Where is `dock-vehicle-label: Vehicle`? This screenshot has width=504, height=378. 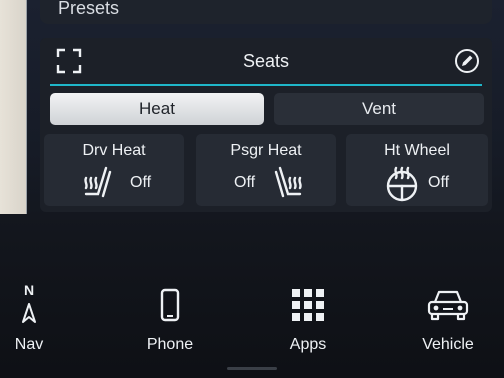 dock-vehicle-label: Vehicle is located at coordinates (448, 344).